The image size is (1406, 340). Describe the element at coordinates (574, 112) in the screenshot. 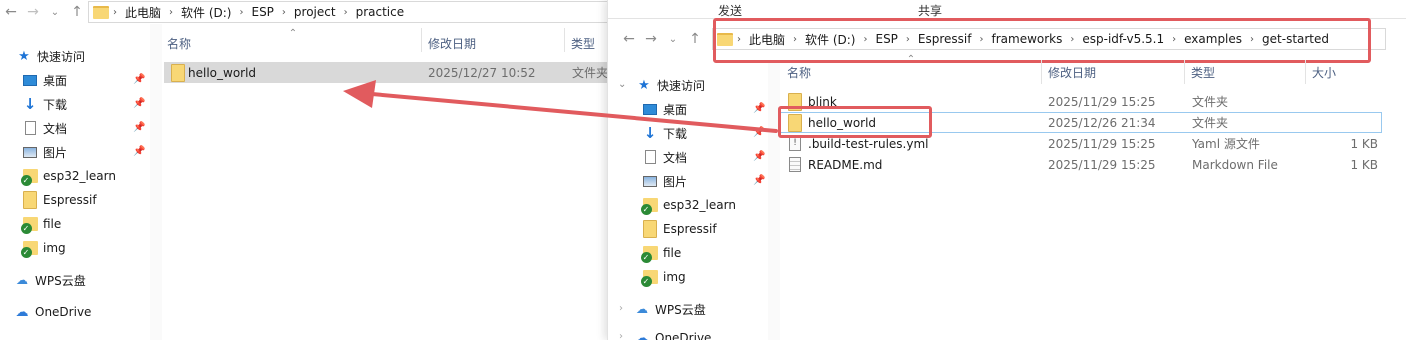

I see `arrow-shaft` at that location.